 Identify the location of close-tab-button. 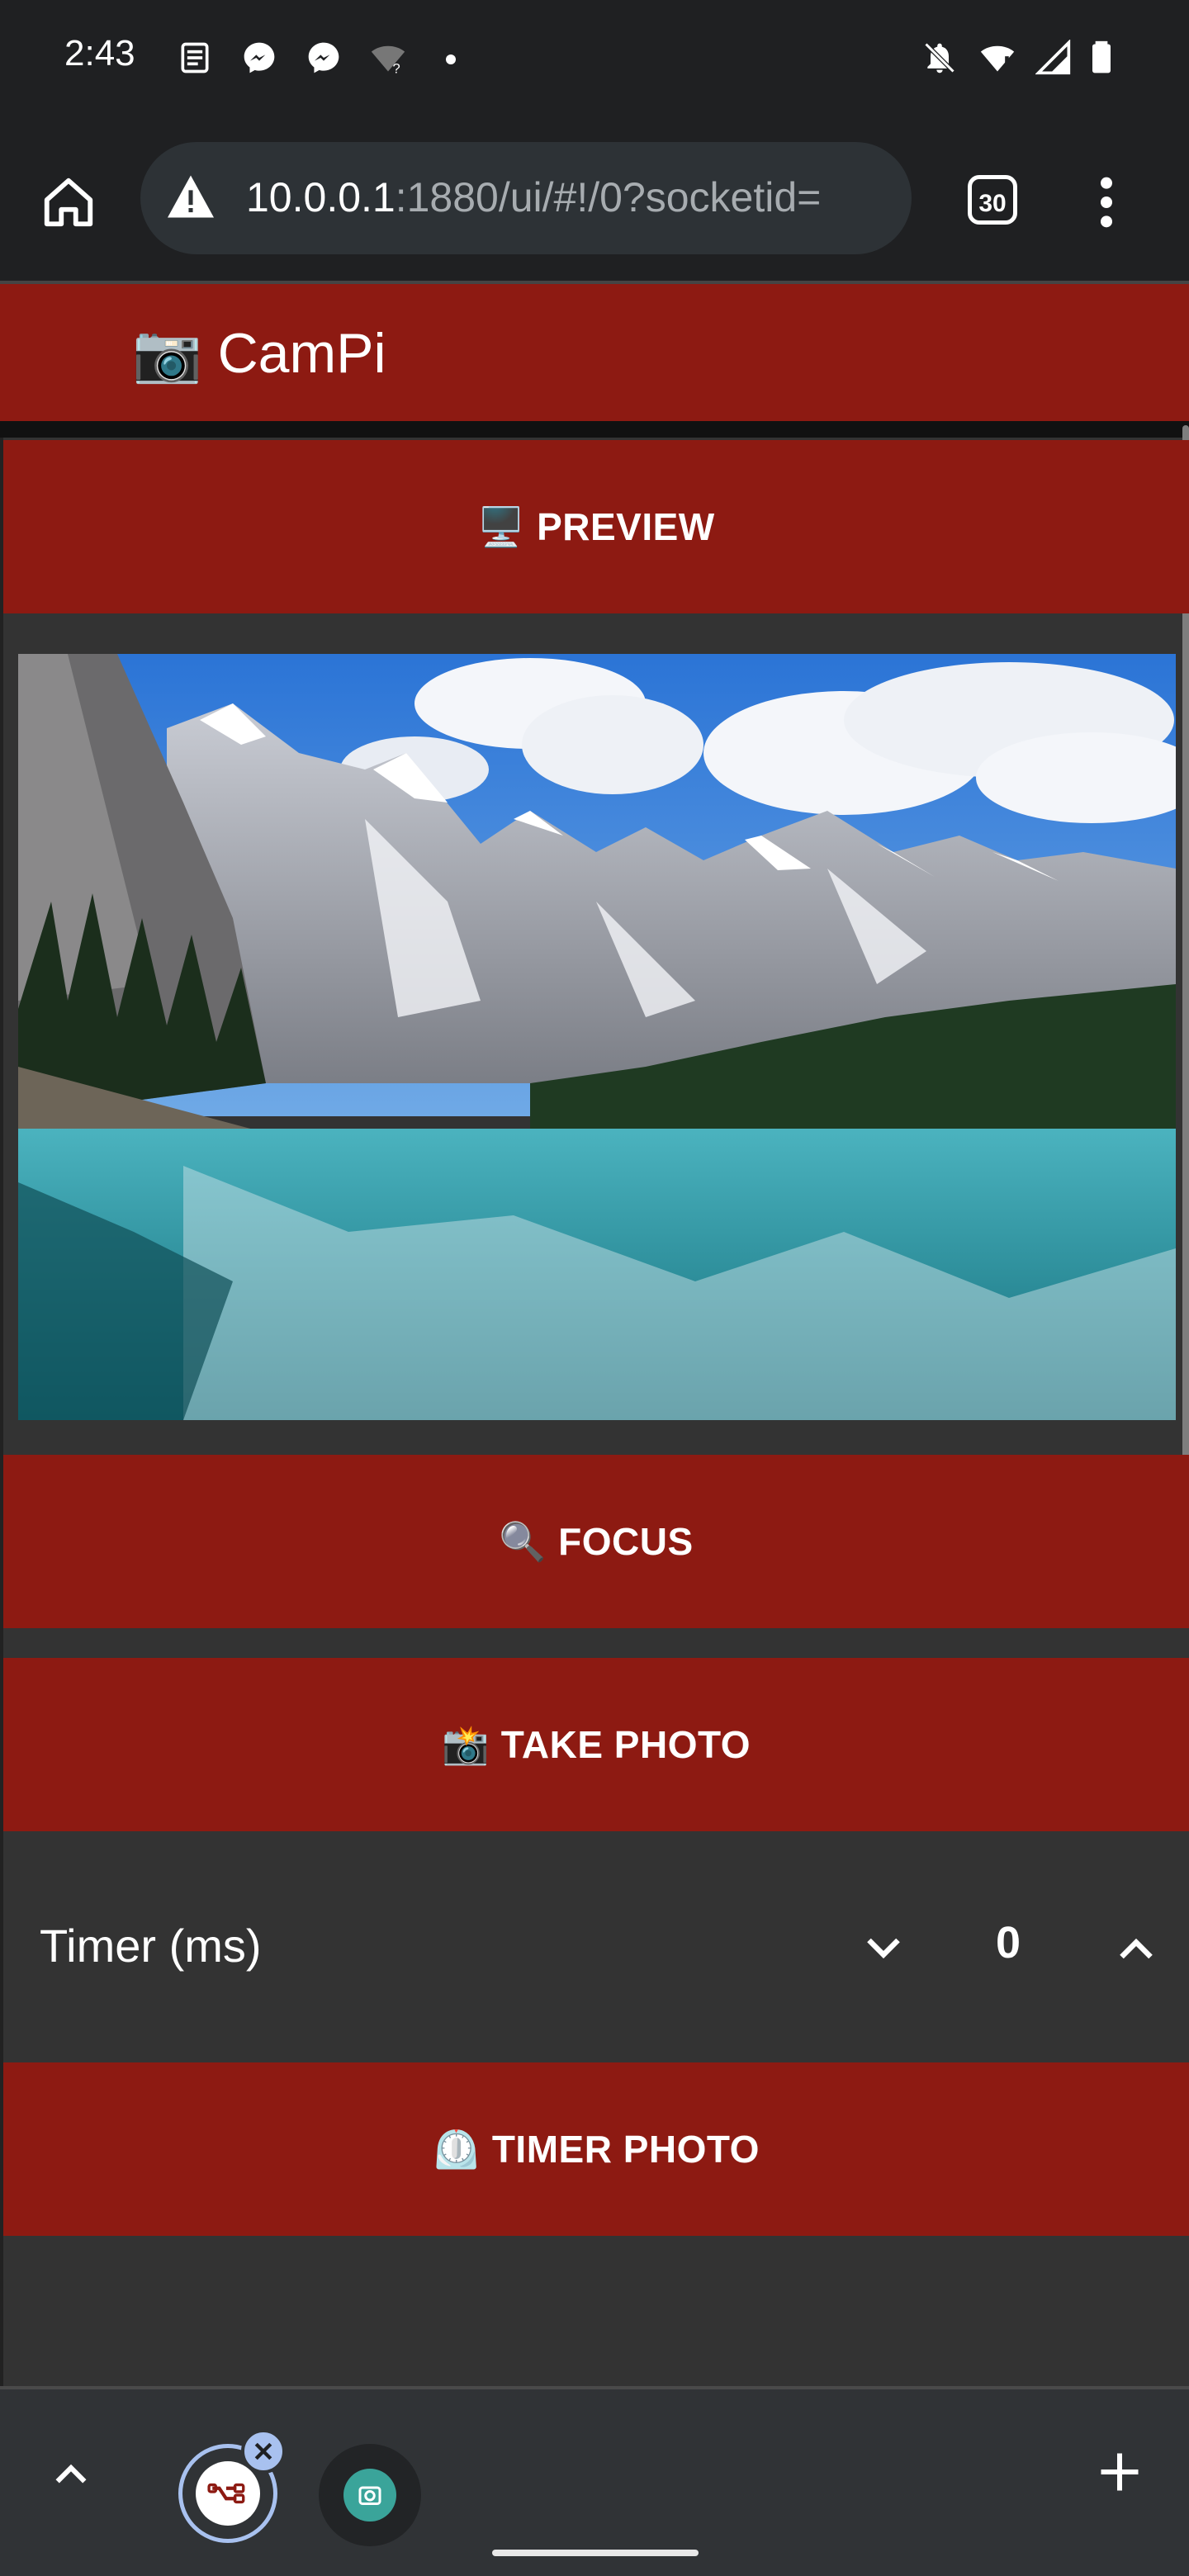
(263, 2451).